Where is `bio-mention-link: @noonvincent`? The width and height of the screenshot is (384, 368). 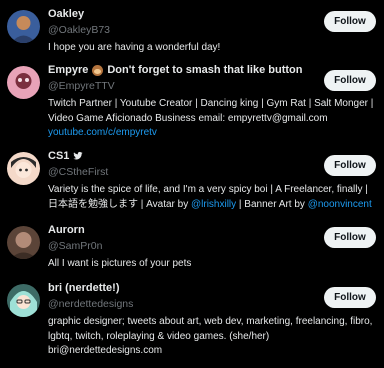 bio-mention-link: @noonvincent is located at coordinates (340, 204).